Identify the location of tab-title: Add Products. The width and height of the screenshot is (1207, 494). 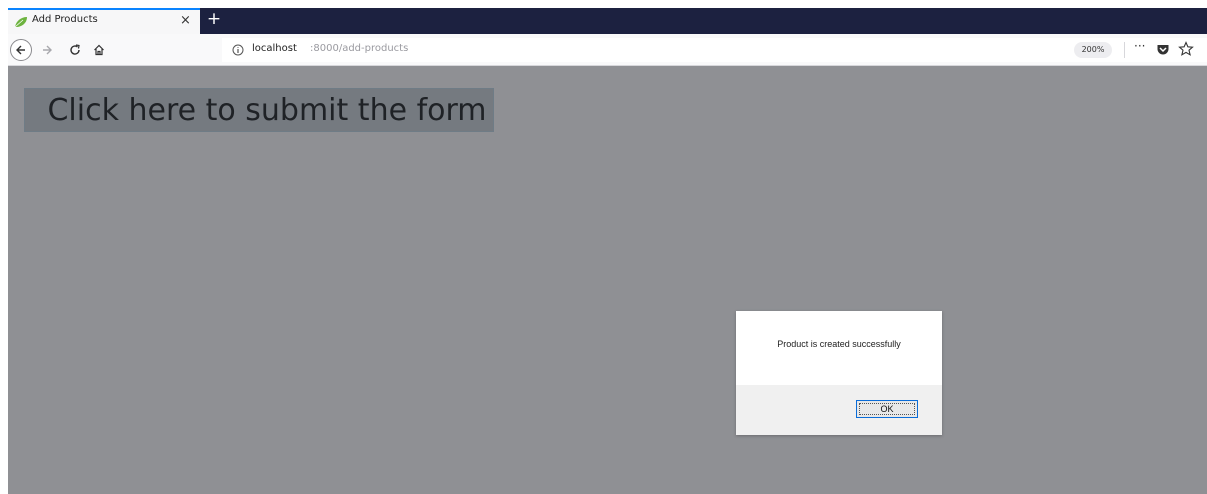
(65, 19).